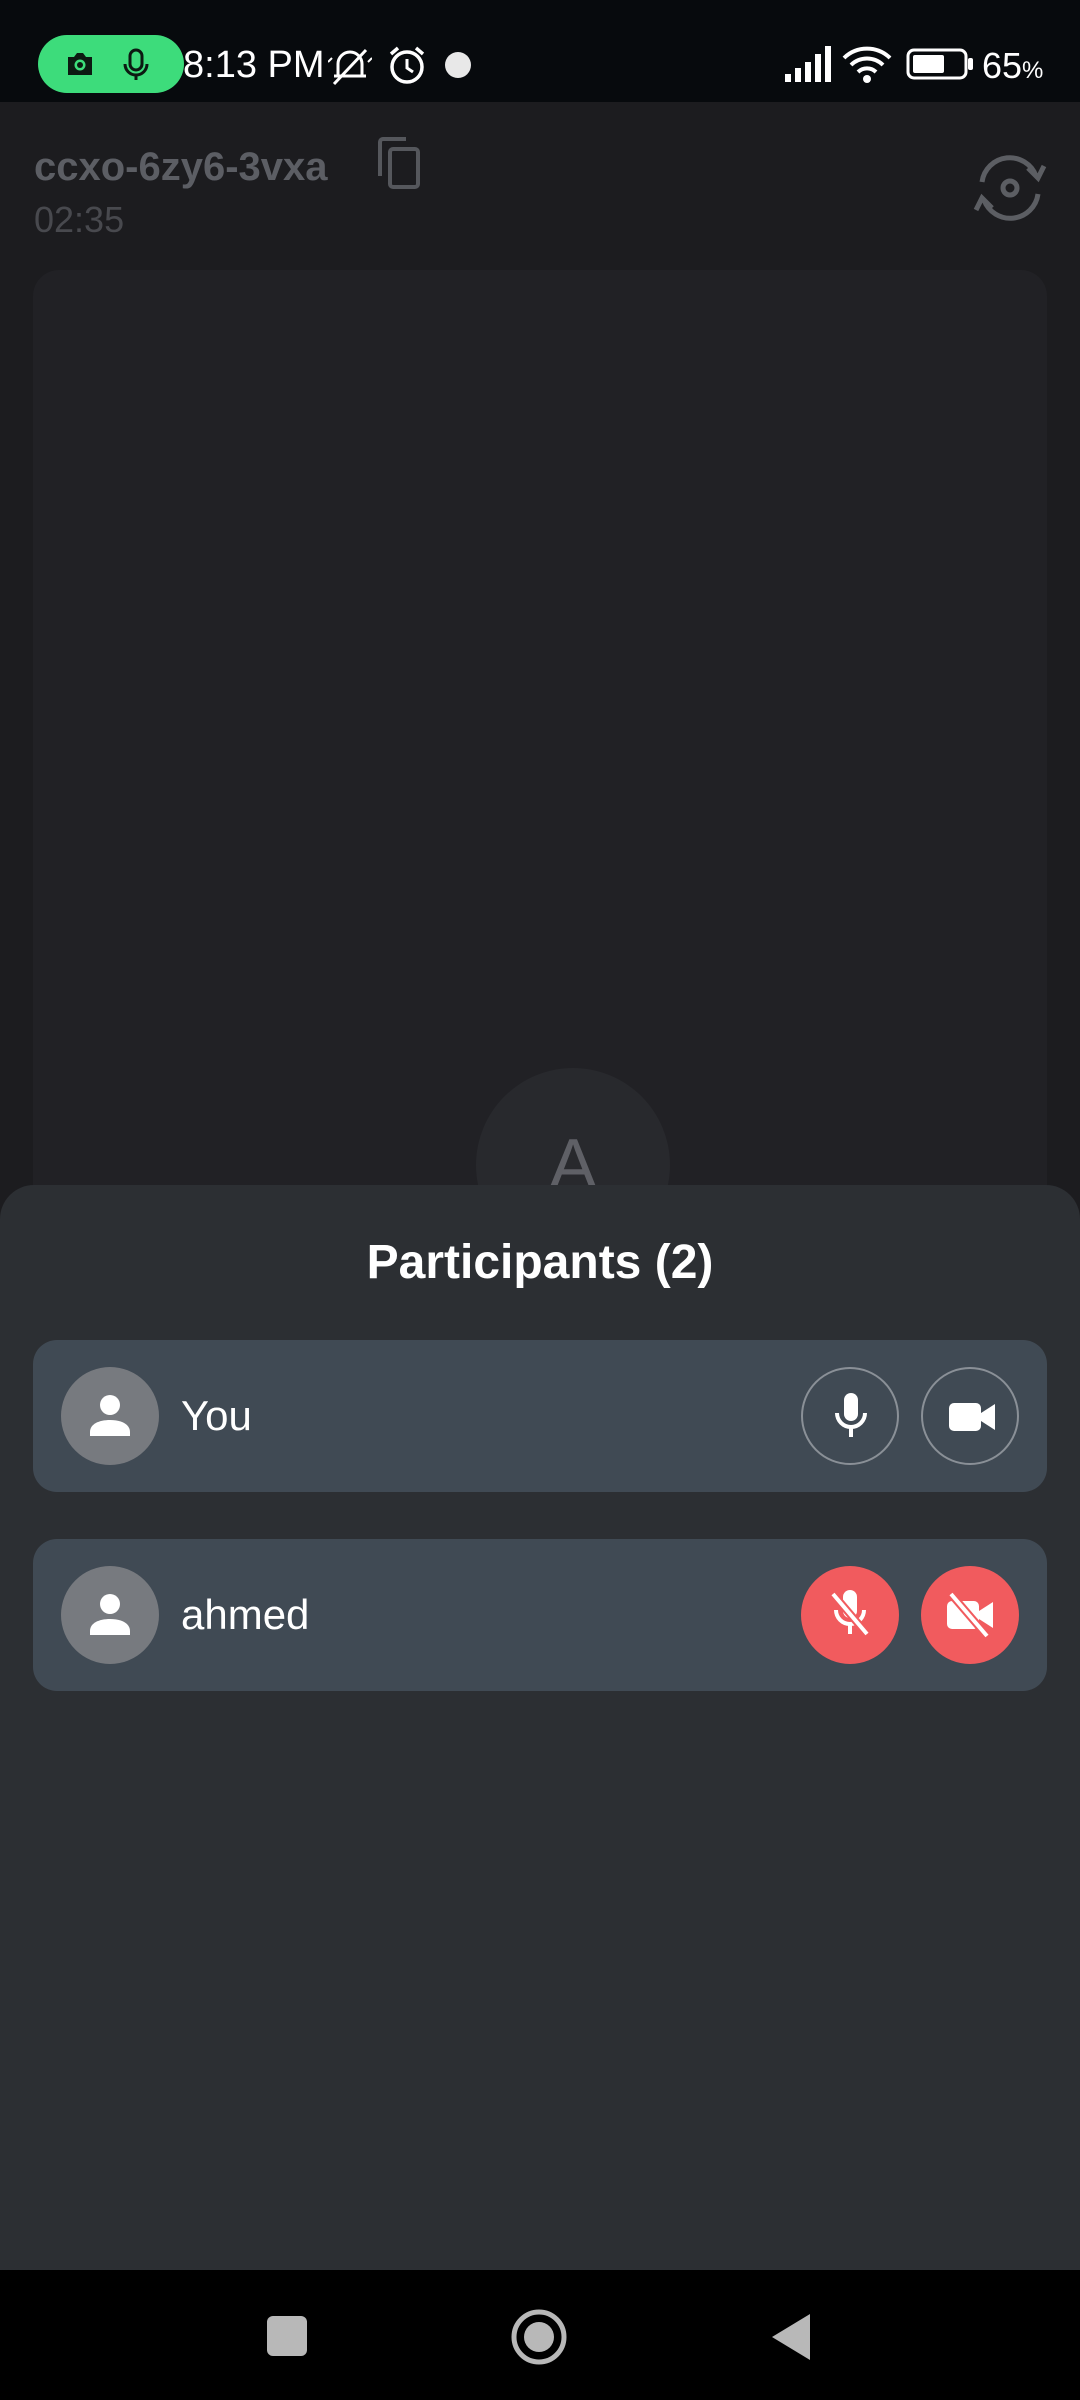 The width and height of the screenshot is (1080, 2400). What do you see at coordinates (540, 186) in the screenshot?
I see `meeting-header: ccxo-6zy6-3vxa 02:35` at bounding box center [540, 186].